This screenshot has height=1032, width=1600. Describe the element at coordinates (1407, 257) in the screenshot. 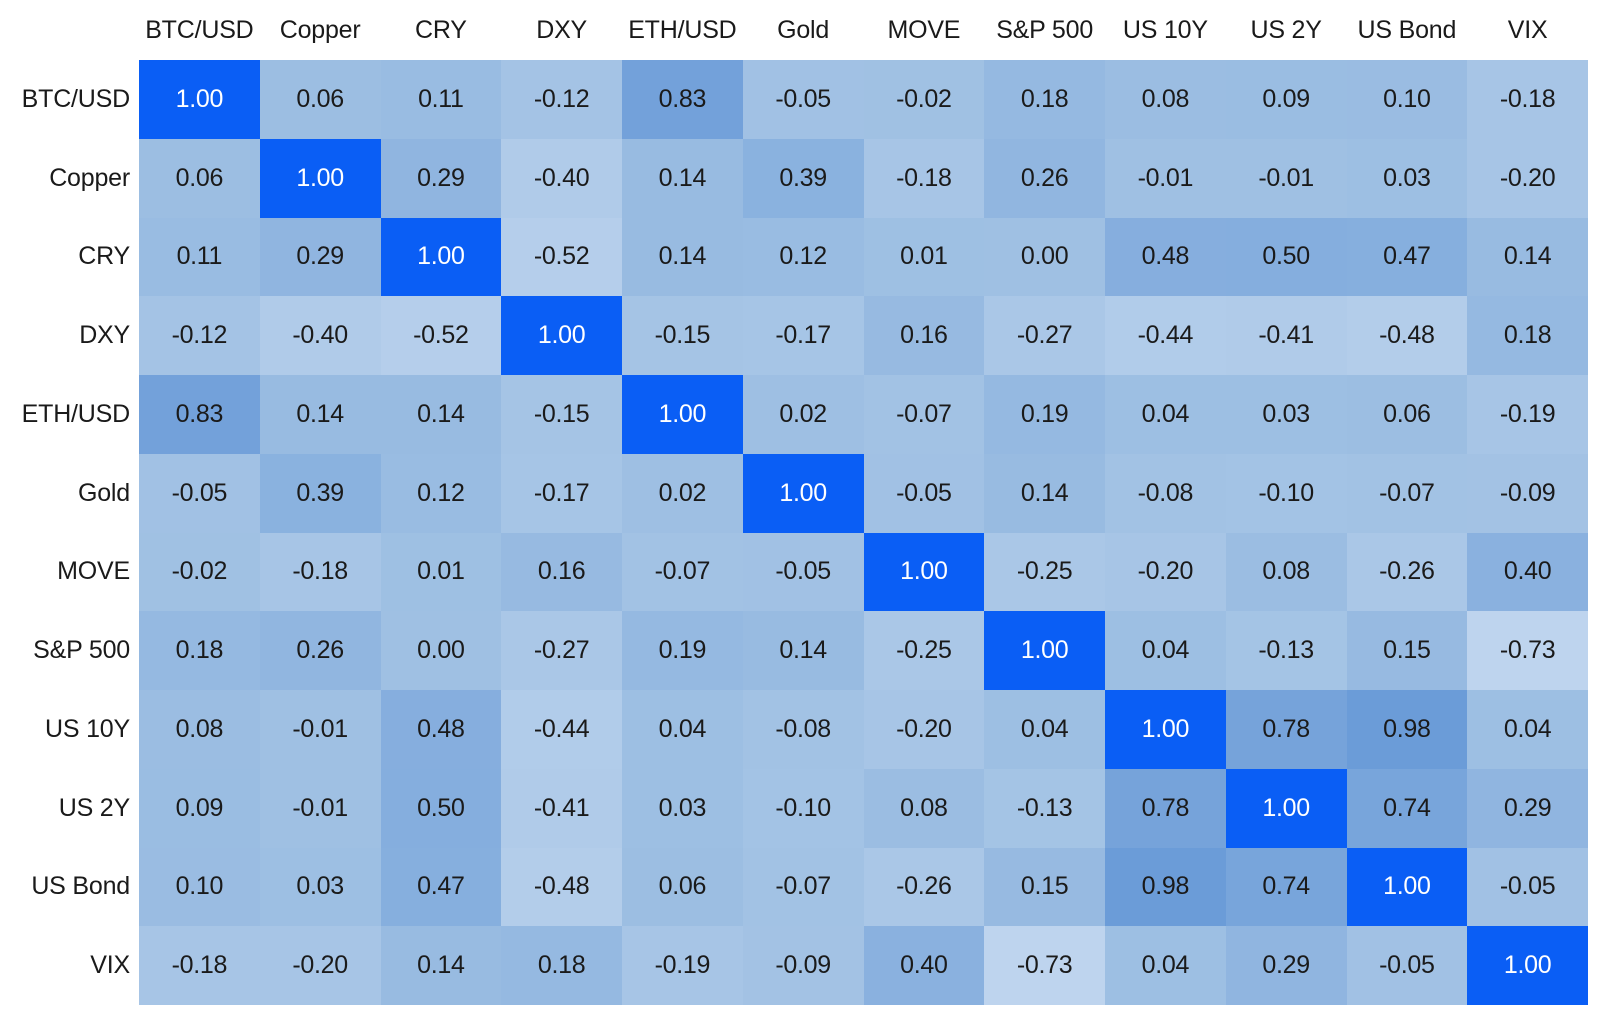

I see `heatmap-cell: 0.47` at that location.